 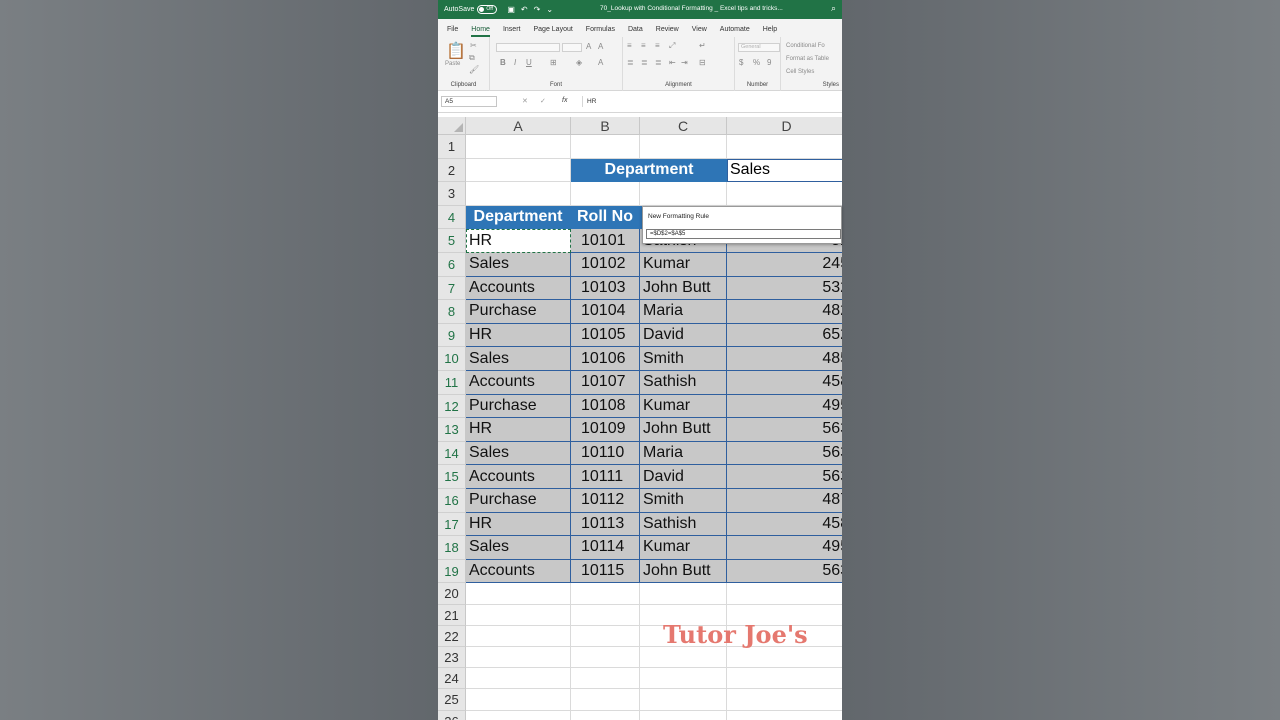 What do you see at coordinates (605, 406) in the screenshot?
I see `table-cell-roll: 10108` at bounding box center [605, 406].